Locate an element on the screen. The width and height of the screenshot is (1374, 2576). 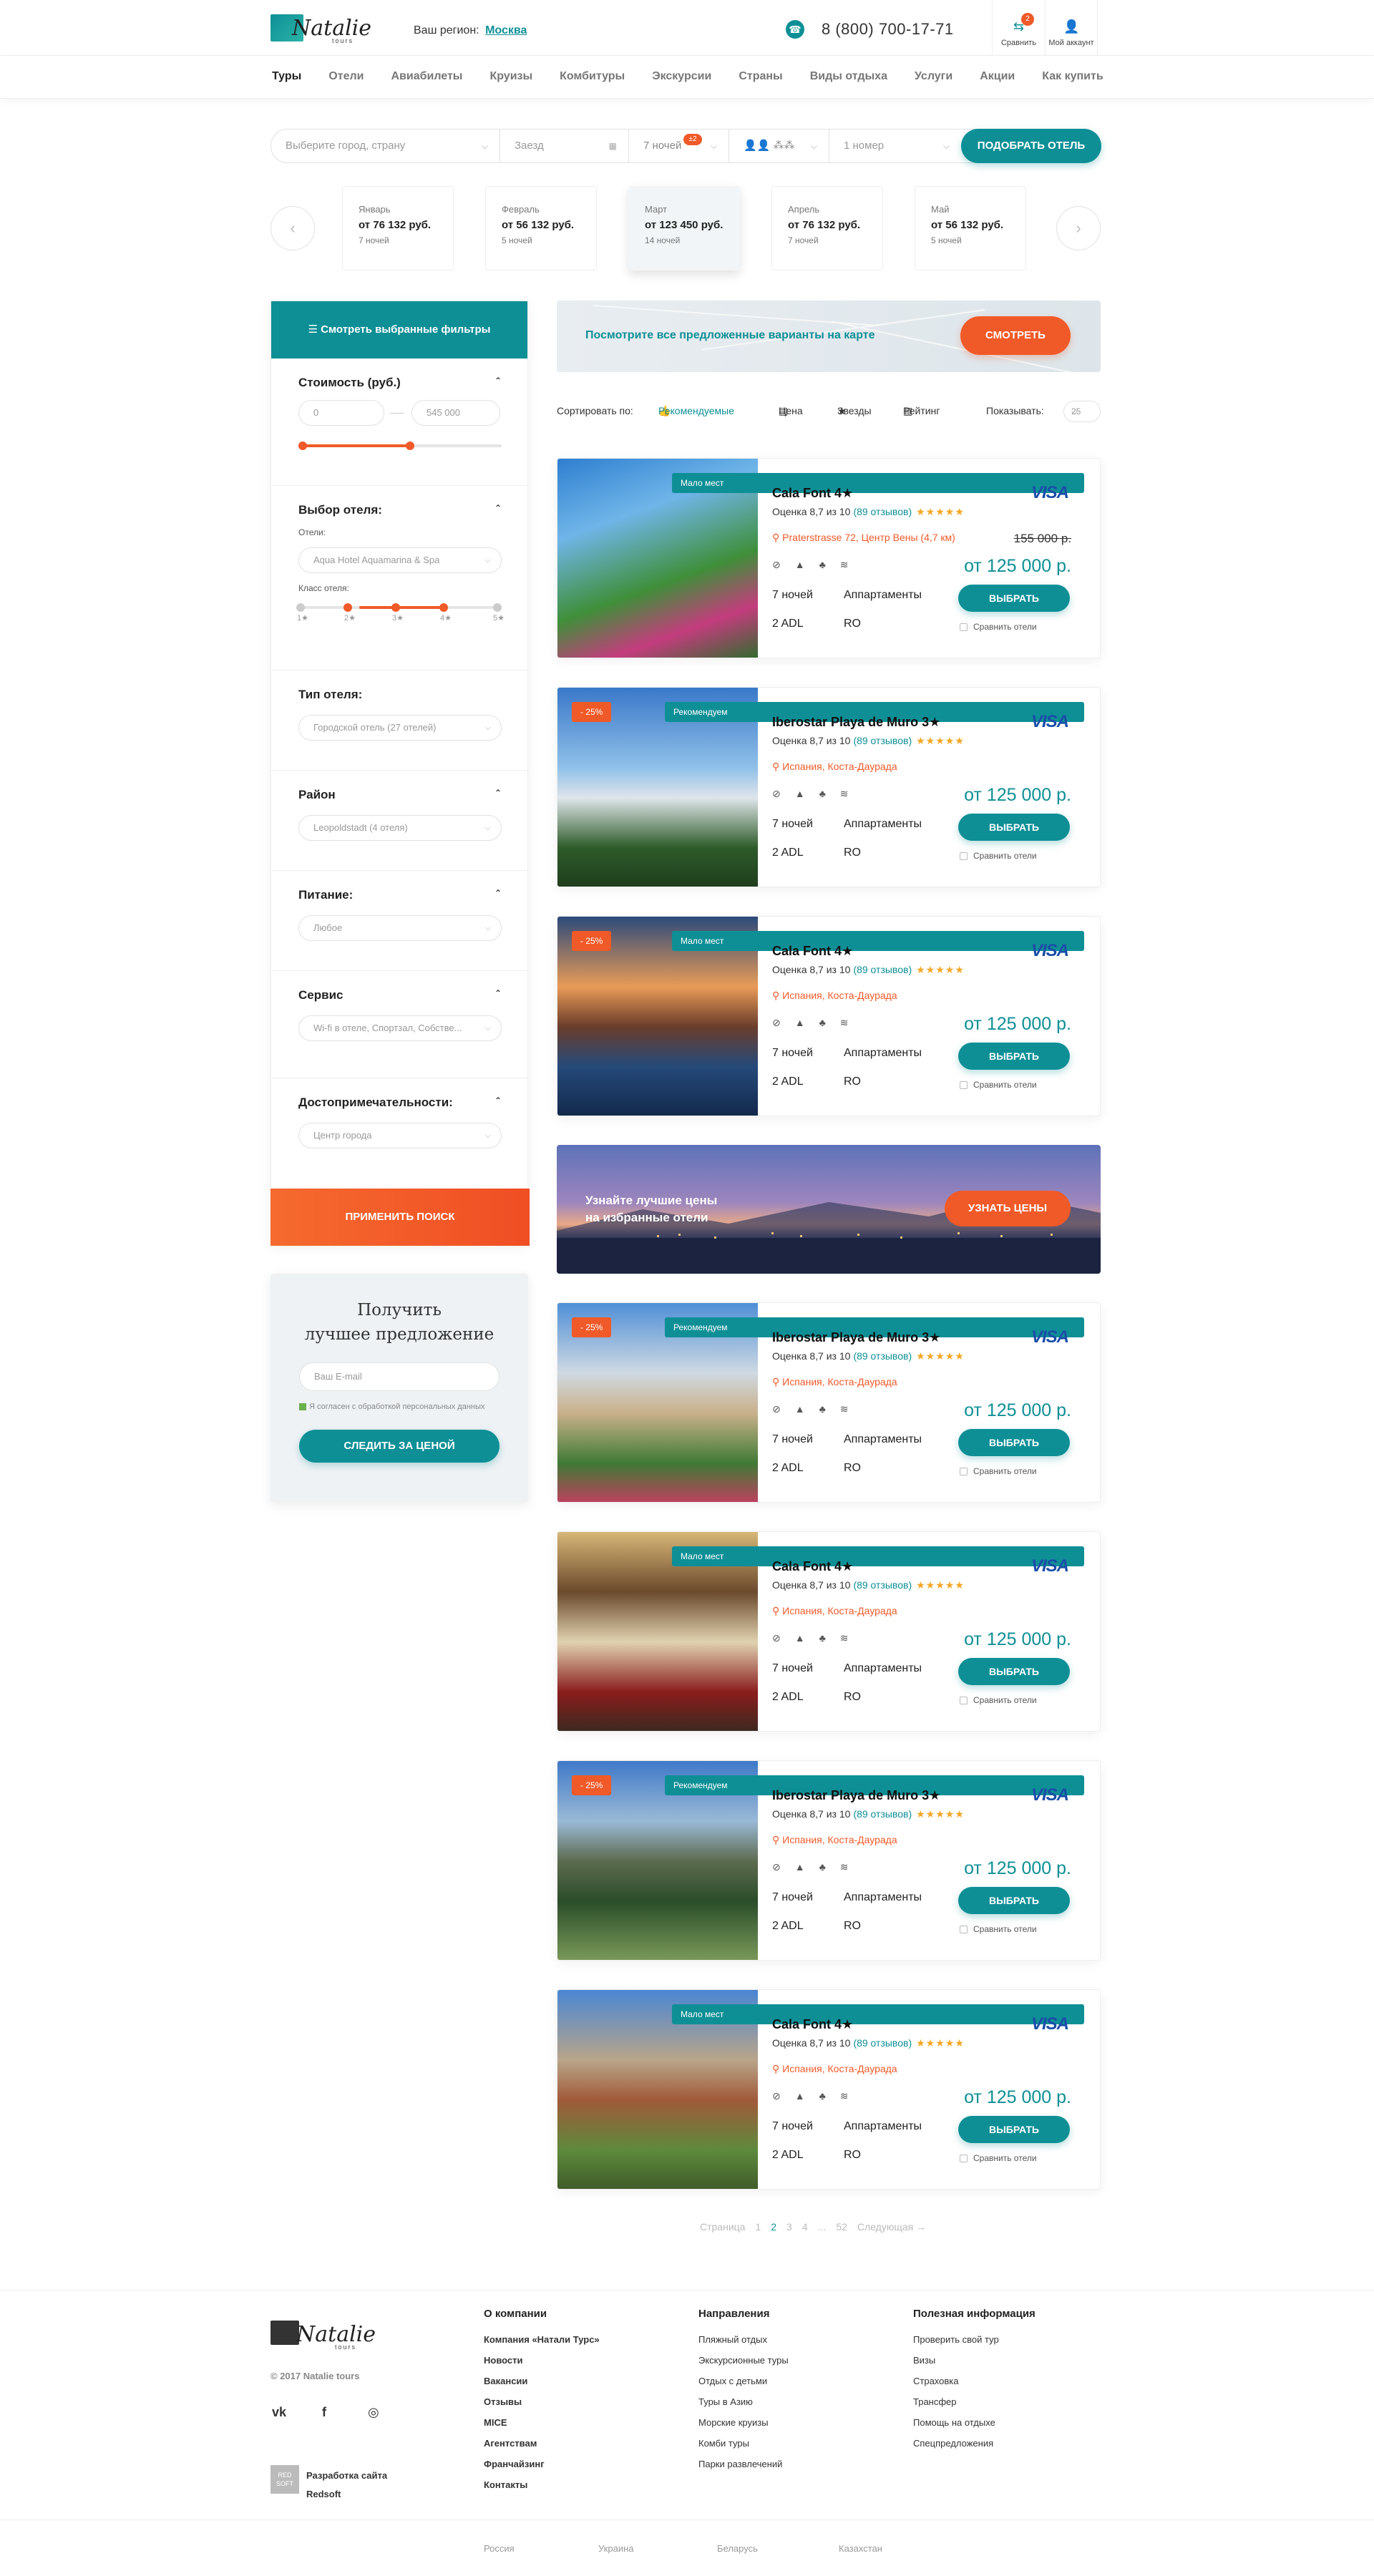
cost-slider-handle-max is located at coordinates (410, 445).